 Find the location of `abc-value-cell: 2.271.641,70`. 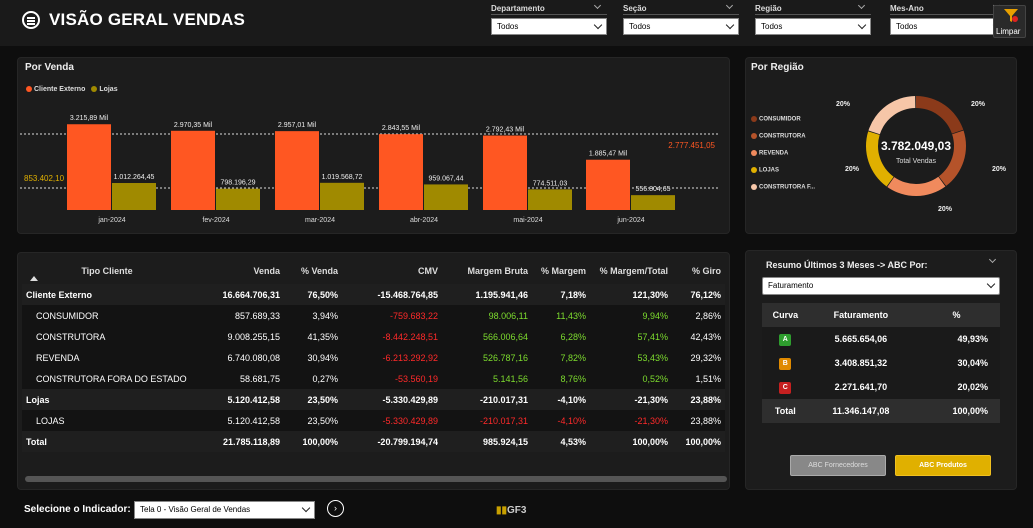

abc-value-cell: 2.271.641,70 is located at coordinates (861, 387).